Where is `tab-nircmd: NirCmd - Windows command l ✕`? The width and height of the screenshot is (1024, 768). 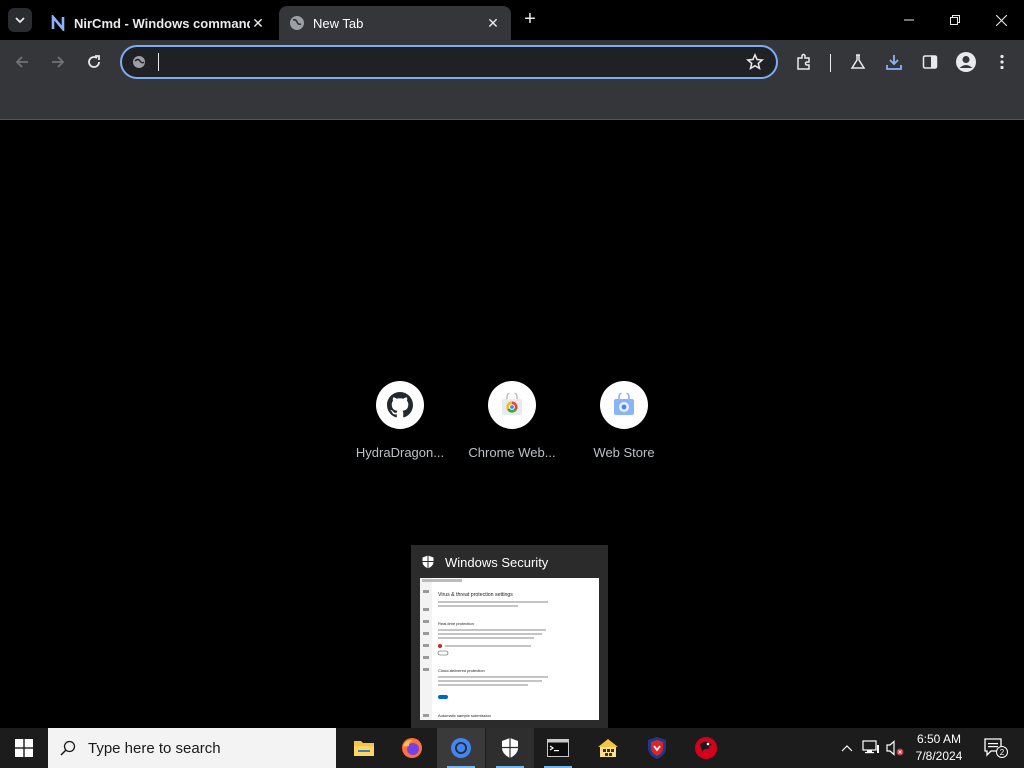
tab-nircmd: NirCmd - Windows command l ✕ is located at coordinates (158, 23).